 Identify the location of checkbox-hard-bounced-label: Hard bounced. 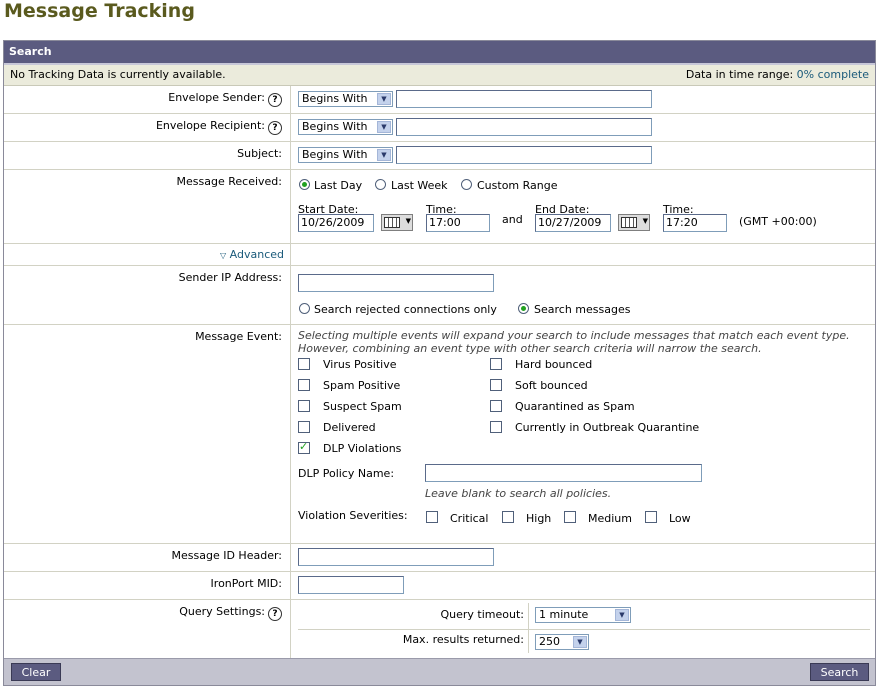
(554, 364).